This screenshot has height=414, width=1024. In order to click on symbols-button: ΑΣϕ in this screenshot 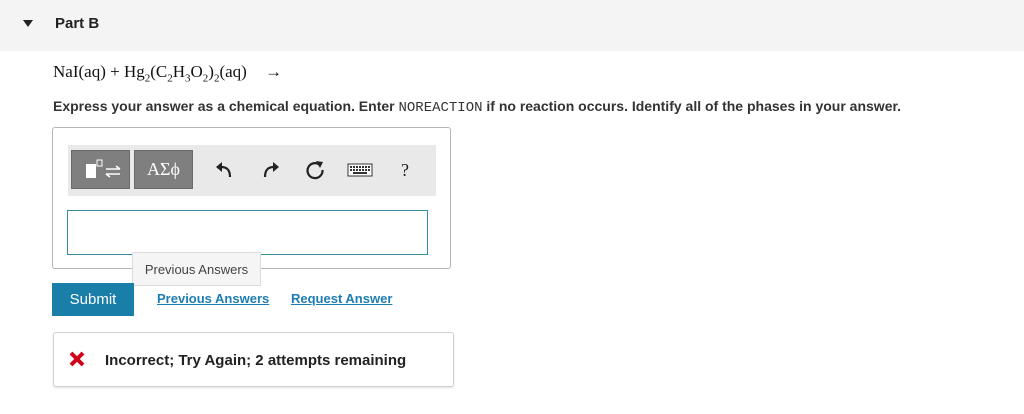, I will do `click(163, 169)`.